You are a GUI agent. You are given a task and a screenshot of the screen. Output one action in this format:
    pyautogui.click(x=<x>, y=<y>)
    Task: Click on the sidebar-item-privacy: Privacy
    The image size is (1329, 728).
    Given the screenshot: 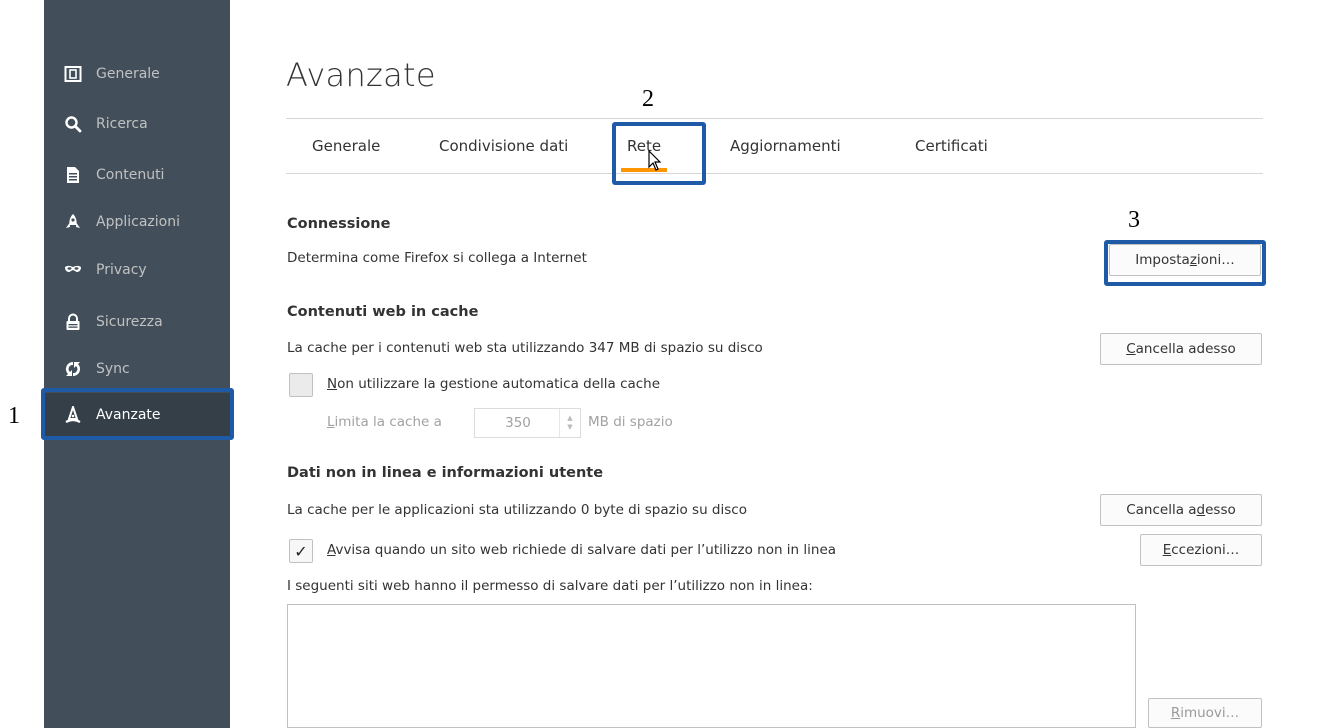 What is the action you would take?
    pyautogui.click(x=137, y=270)
    